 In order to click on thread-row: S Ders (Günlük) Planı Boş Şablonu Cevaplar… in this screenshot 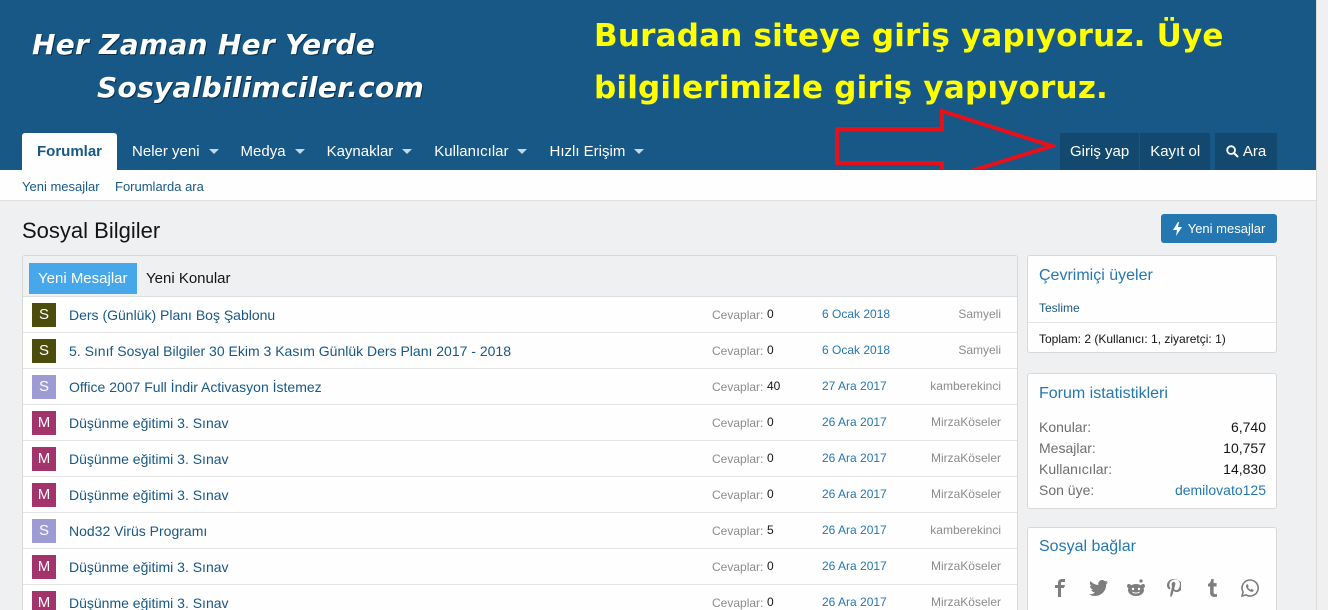, I will do `click(520, 315)`.